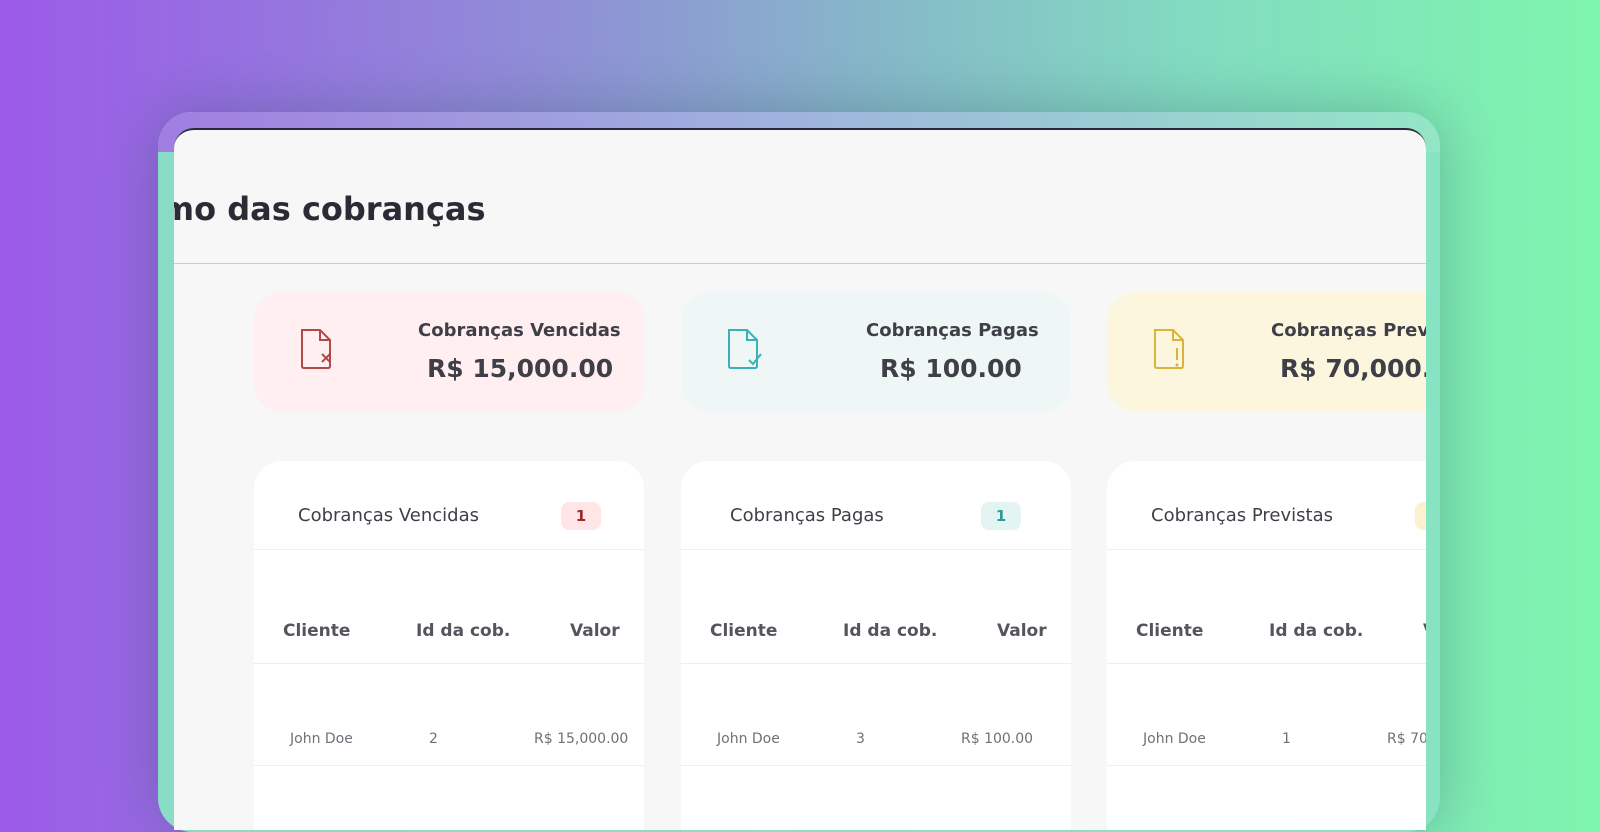 This screenshot has height=832, width=1600. Describe the element at coordinates (330, 209) in the screenshot. I see `page-title: umo das cobranças` at that location.